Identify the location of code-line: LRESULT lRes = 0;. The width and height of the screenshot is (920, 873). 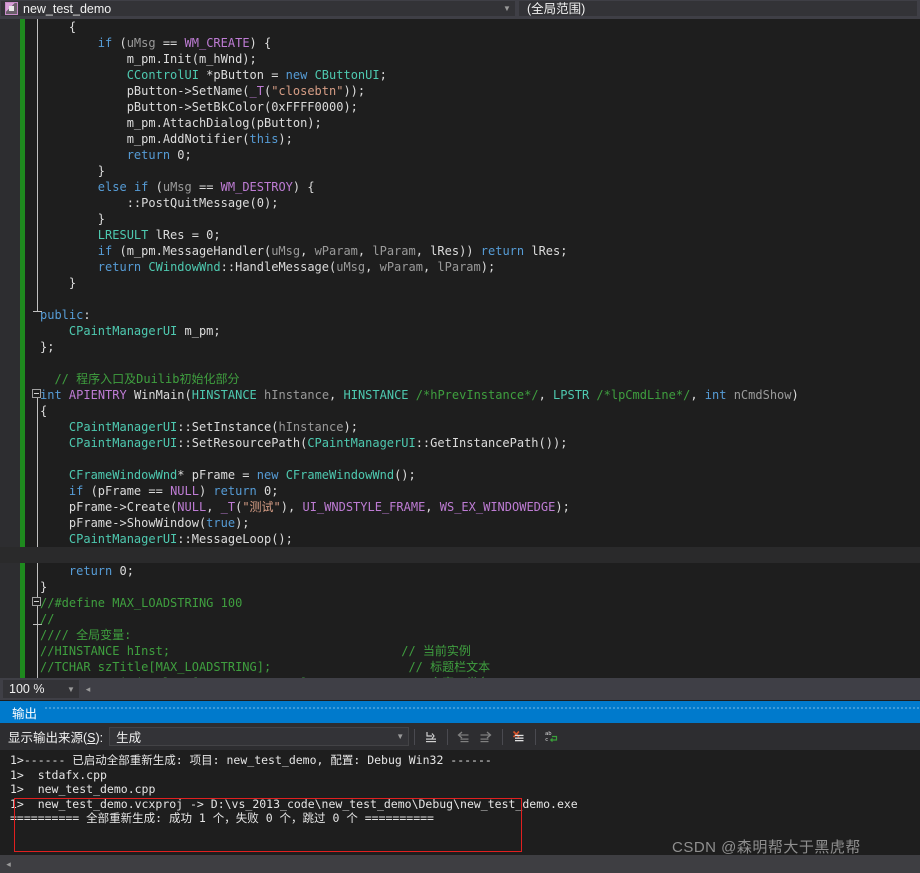
(159, 235).